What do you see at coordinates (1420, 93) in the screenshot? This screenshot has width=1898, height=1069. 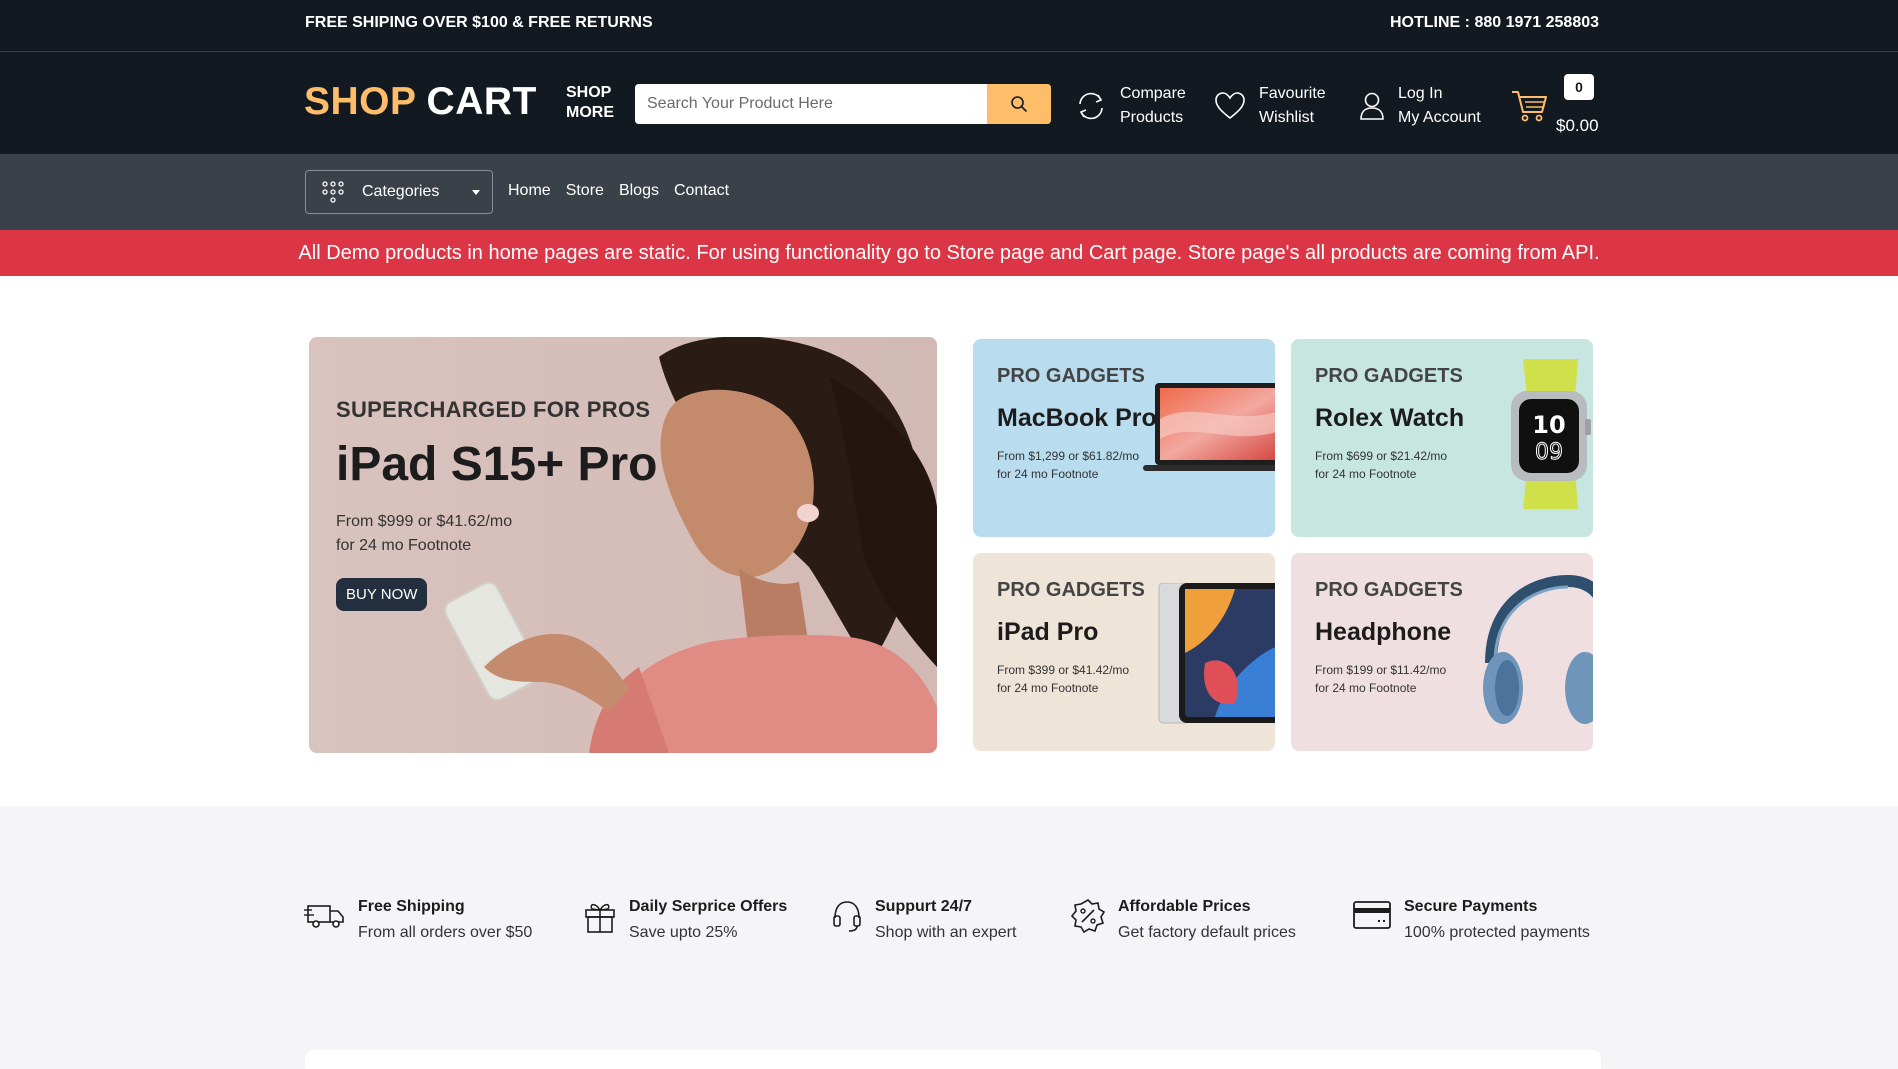 I see `account-line1: Log In` at bounding box center [1420, 93].